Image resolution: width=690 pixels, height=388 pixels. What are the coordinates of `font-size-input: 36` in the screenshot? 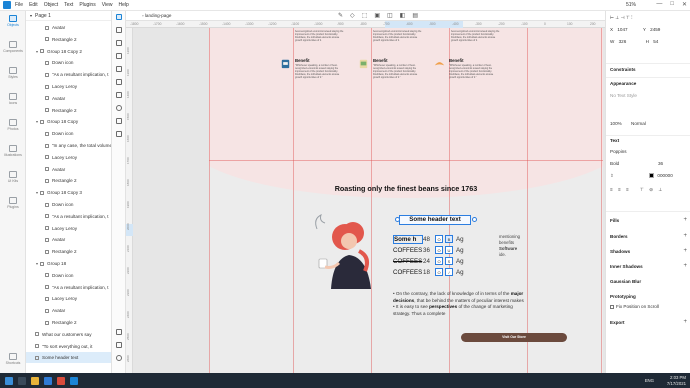 It's located at (660, 163).